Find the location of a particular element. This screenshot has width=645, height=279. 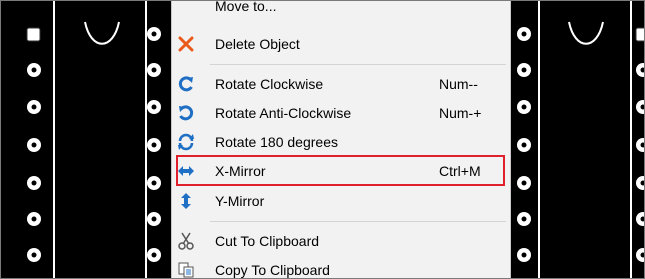

scissors-icon is located at coordinates (186, 241).